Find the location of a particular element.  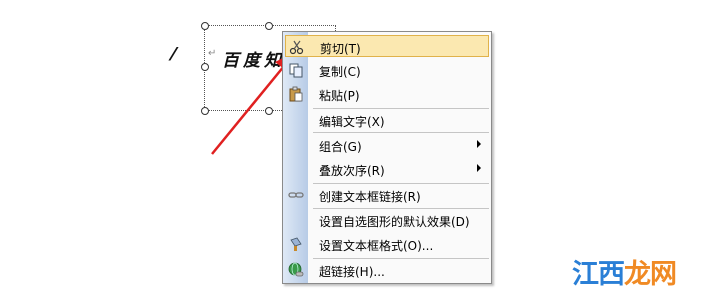

menu-item-edit-text: 编辑文字(X) is located at coordinates (387, 120).